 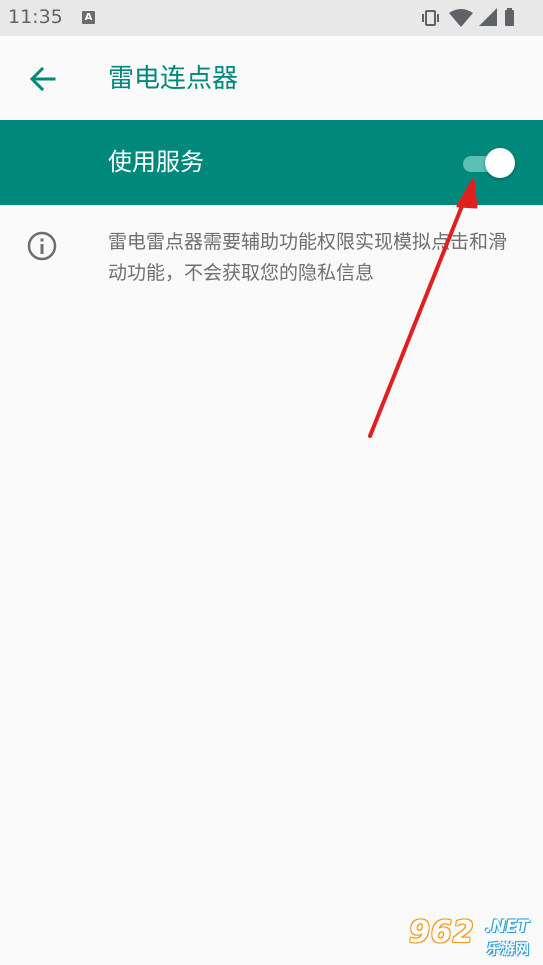 I want to click on arrow-back-icon, so click(x=42, y=79).